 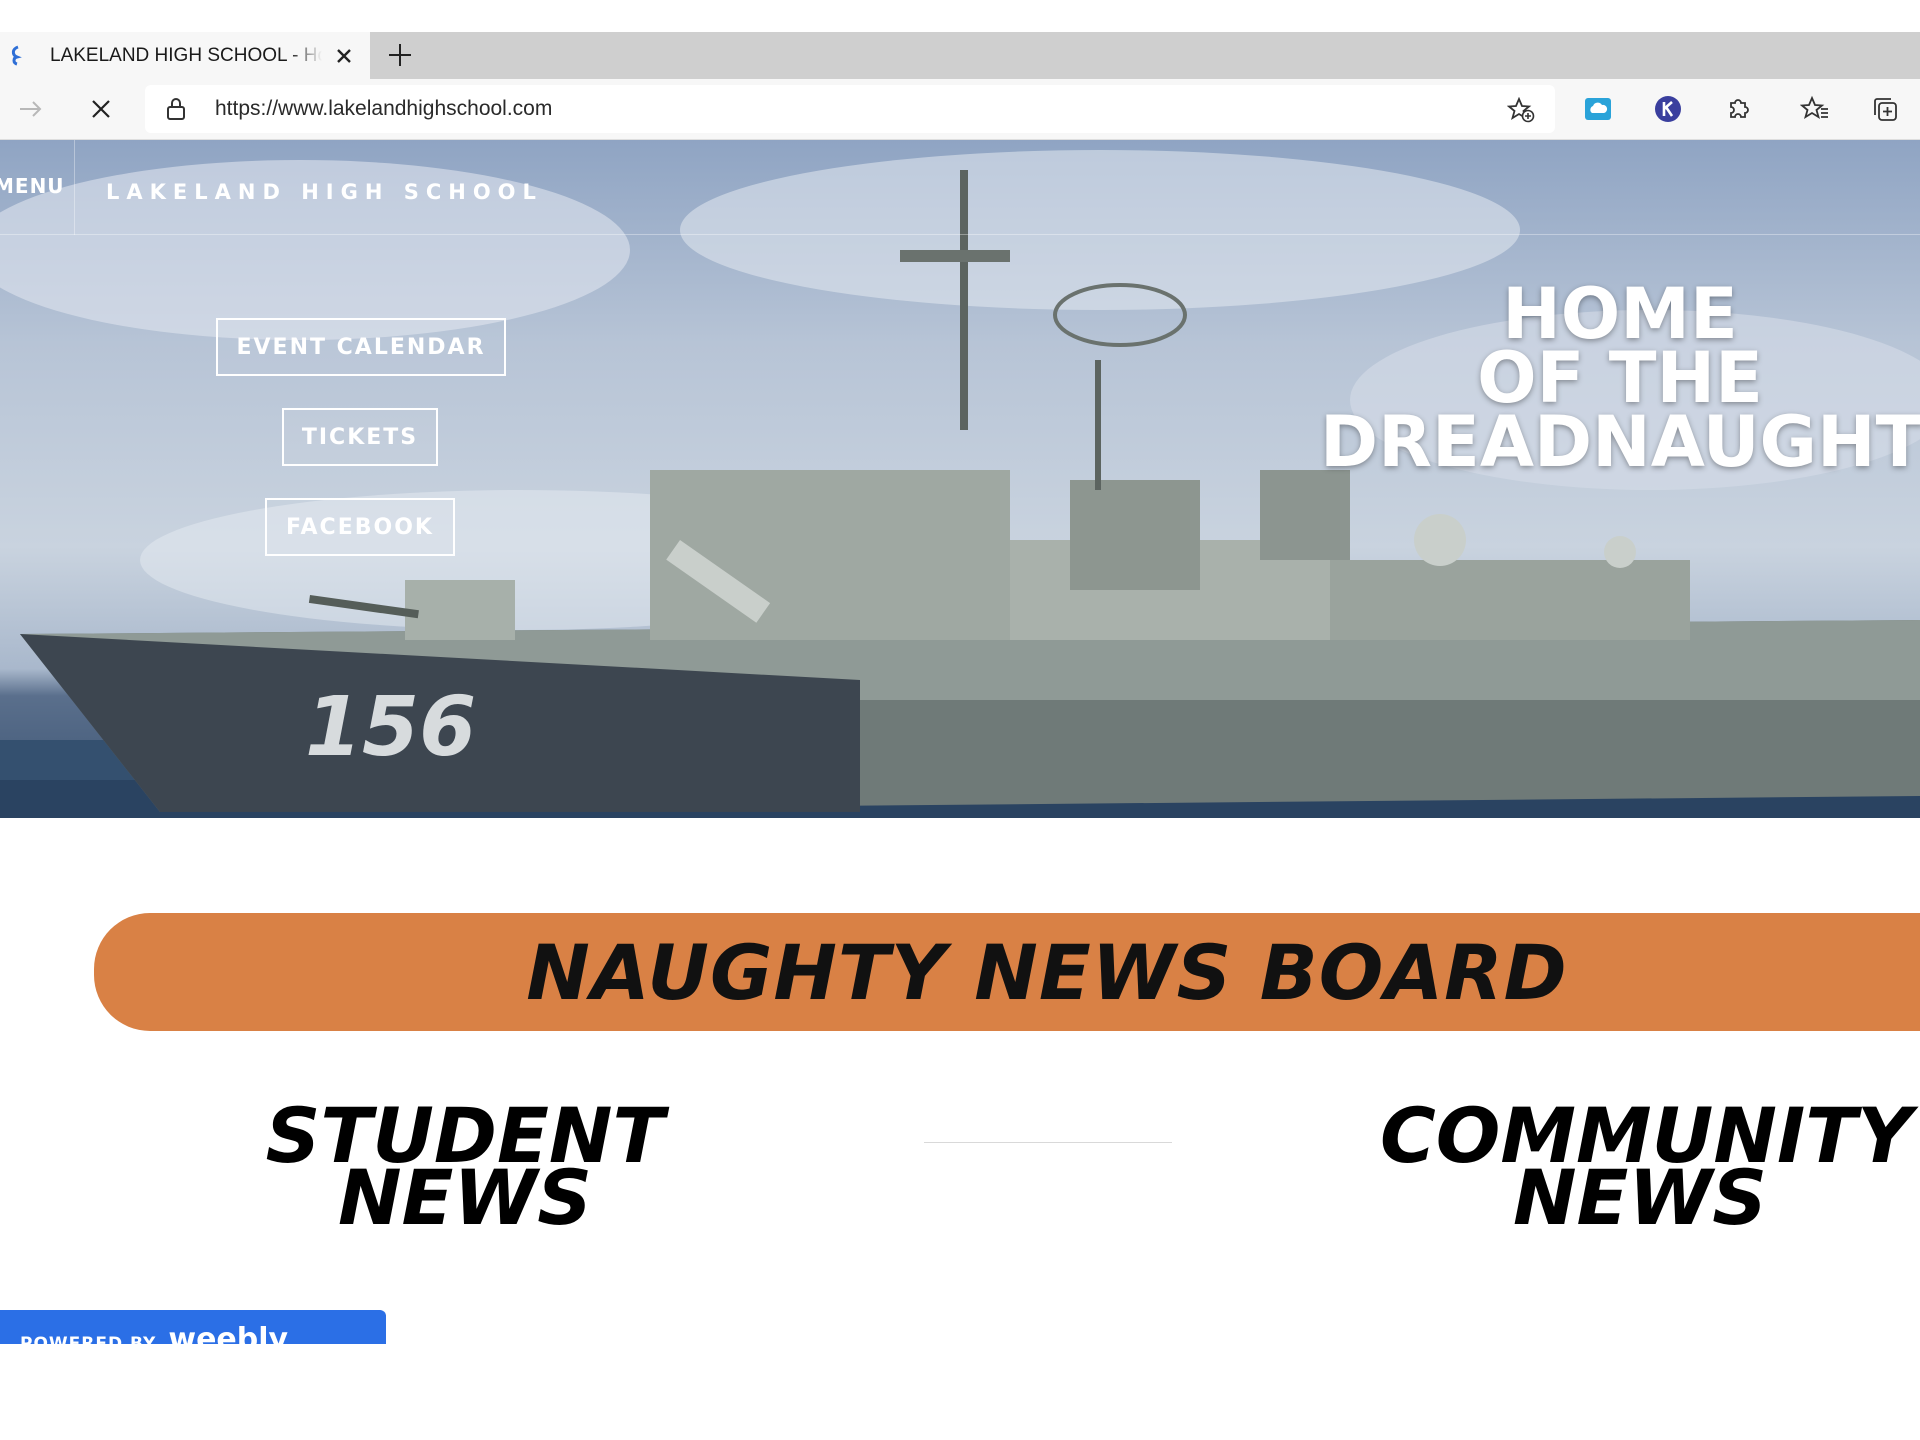 I want to click on add-favorite-icon, so click(x=1521, y=110).